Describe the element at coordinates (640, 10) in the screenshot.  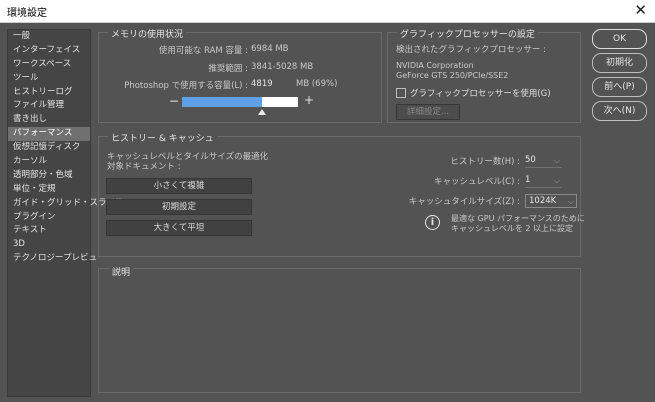
I see `close-icon: ✕` at that location.